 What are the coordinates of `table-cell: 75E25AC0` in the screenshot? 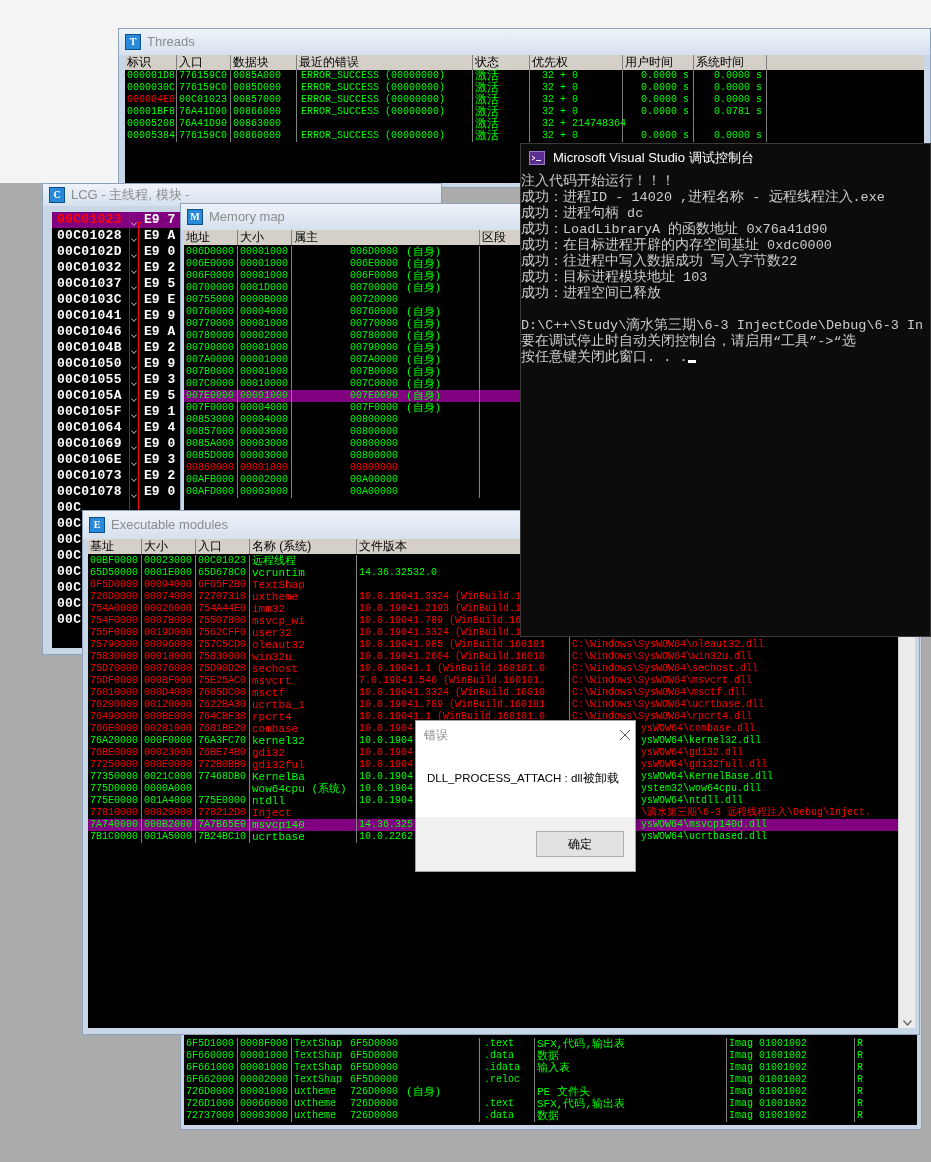 It's located at (222, 680).